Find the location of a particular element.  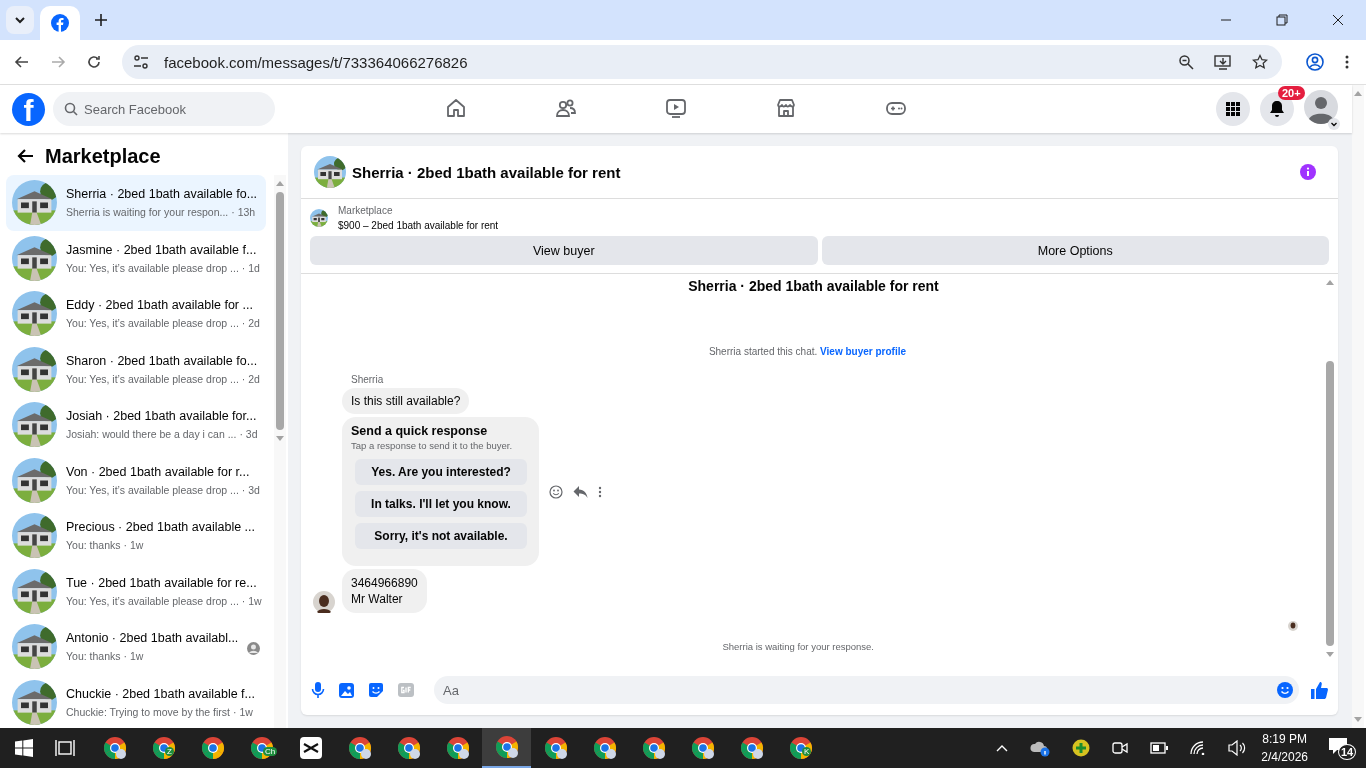

battery-icon is located at coordinates (1159, 748).